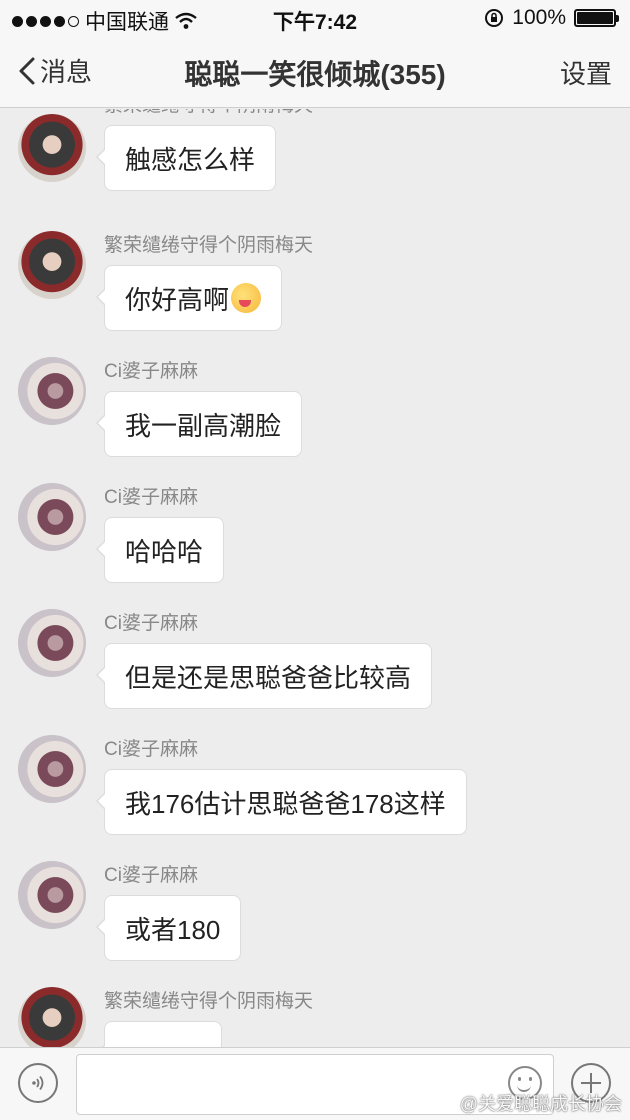 This screenshot has width=630, height=1120. I want to click on message-bubble: 我一副高潮脸, so click(199, 424).